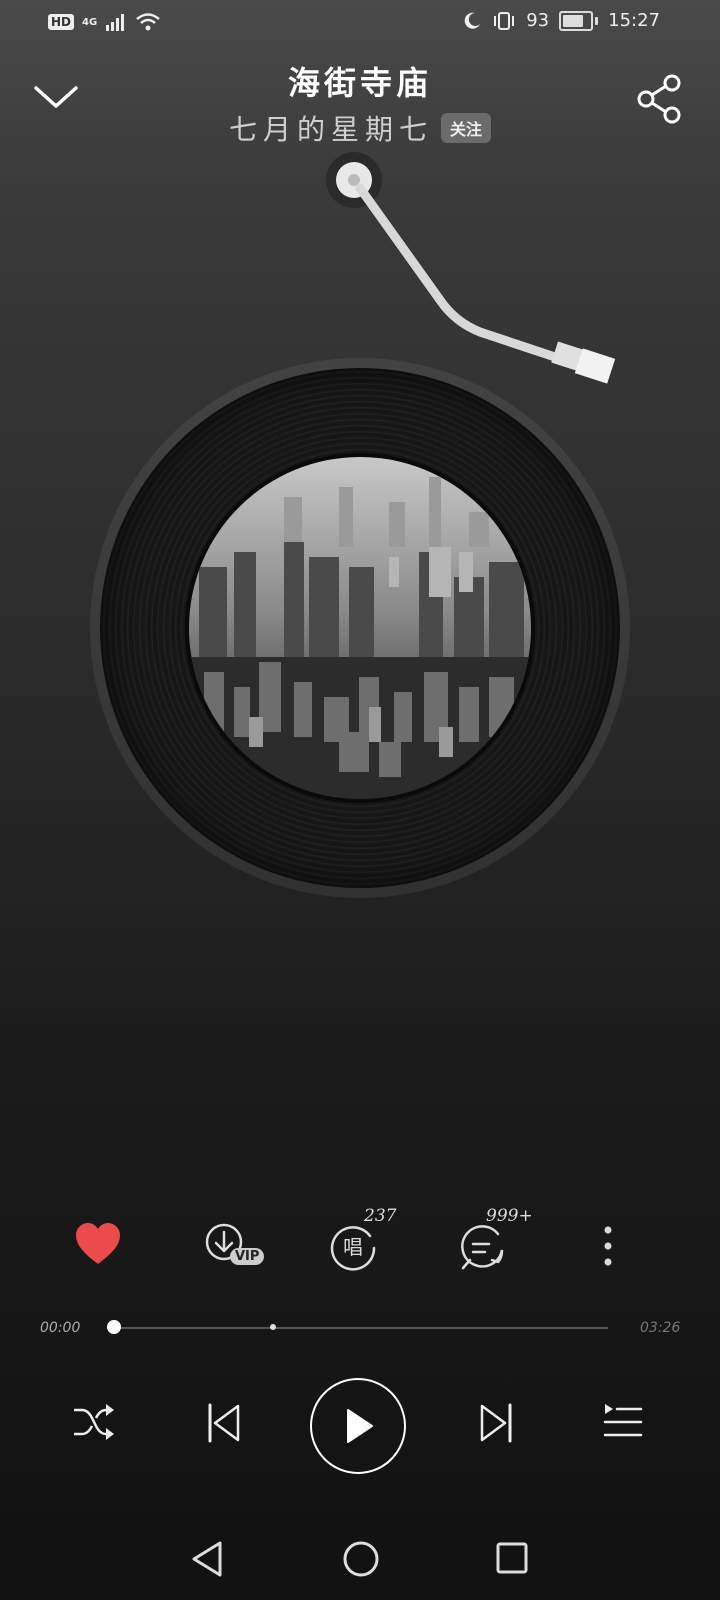 The width and height of the screenshot is (720, 1600). What do you see at coordinates (331, 128) in the screenshot?
I see `artist-name: 七月的星期七` at bounding box center [331, 128].